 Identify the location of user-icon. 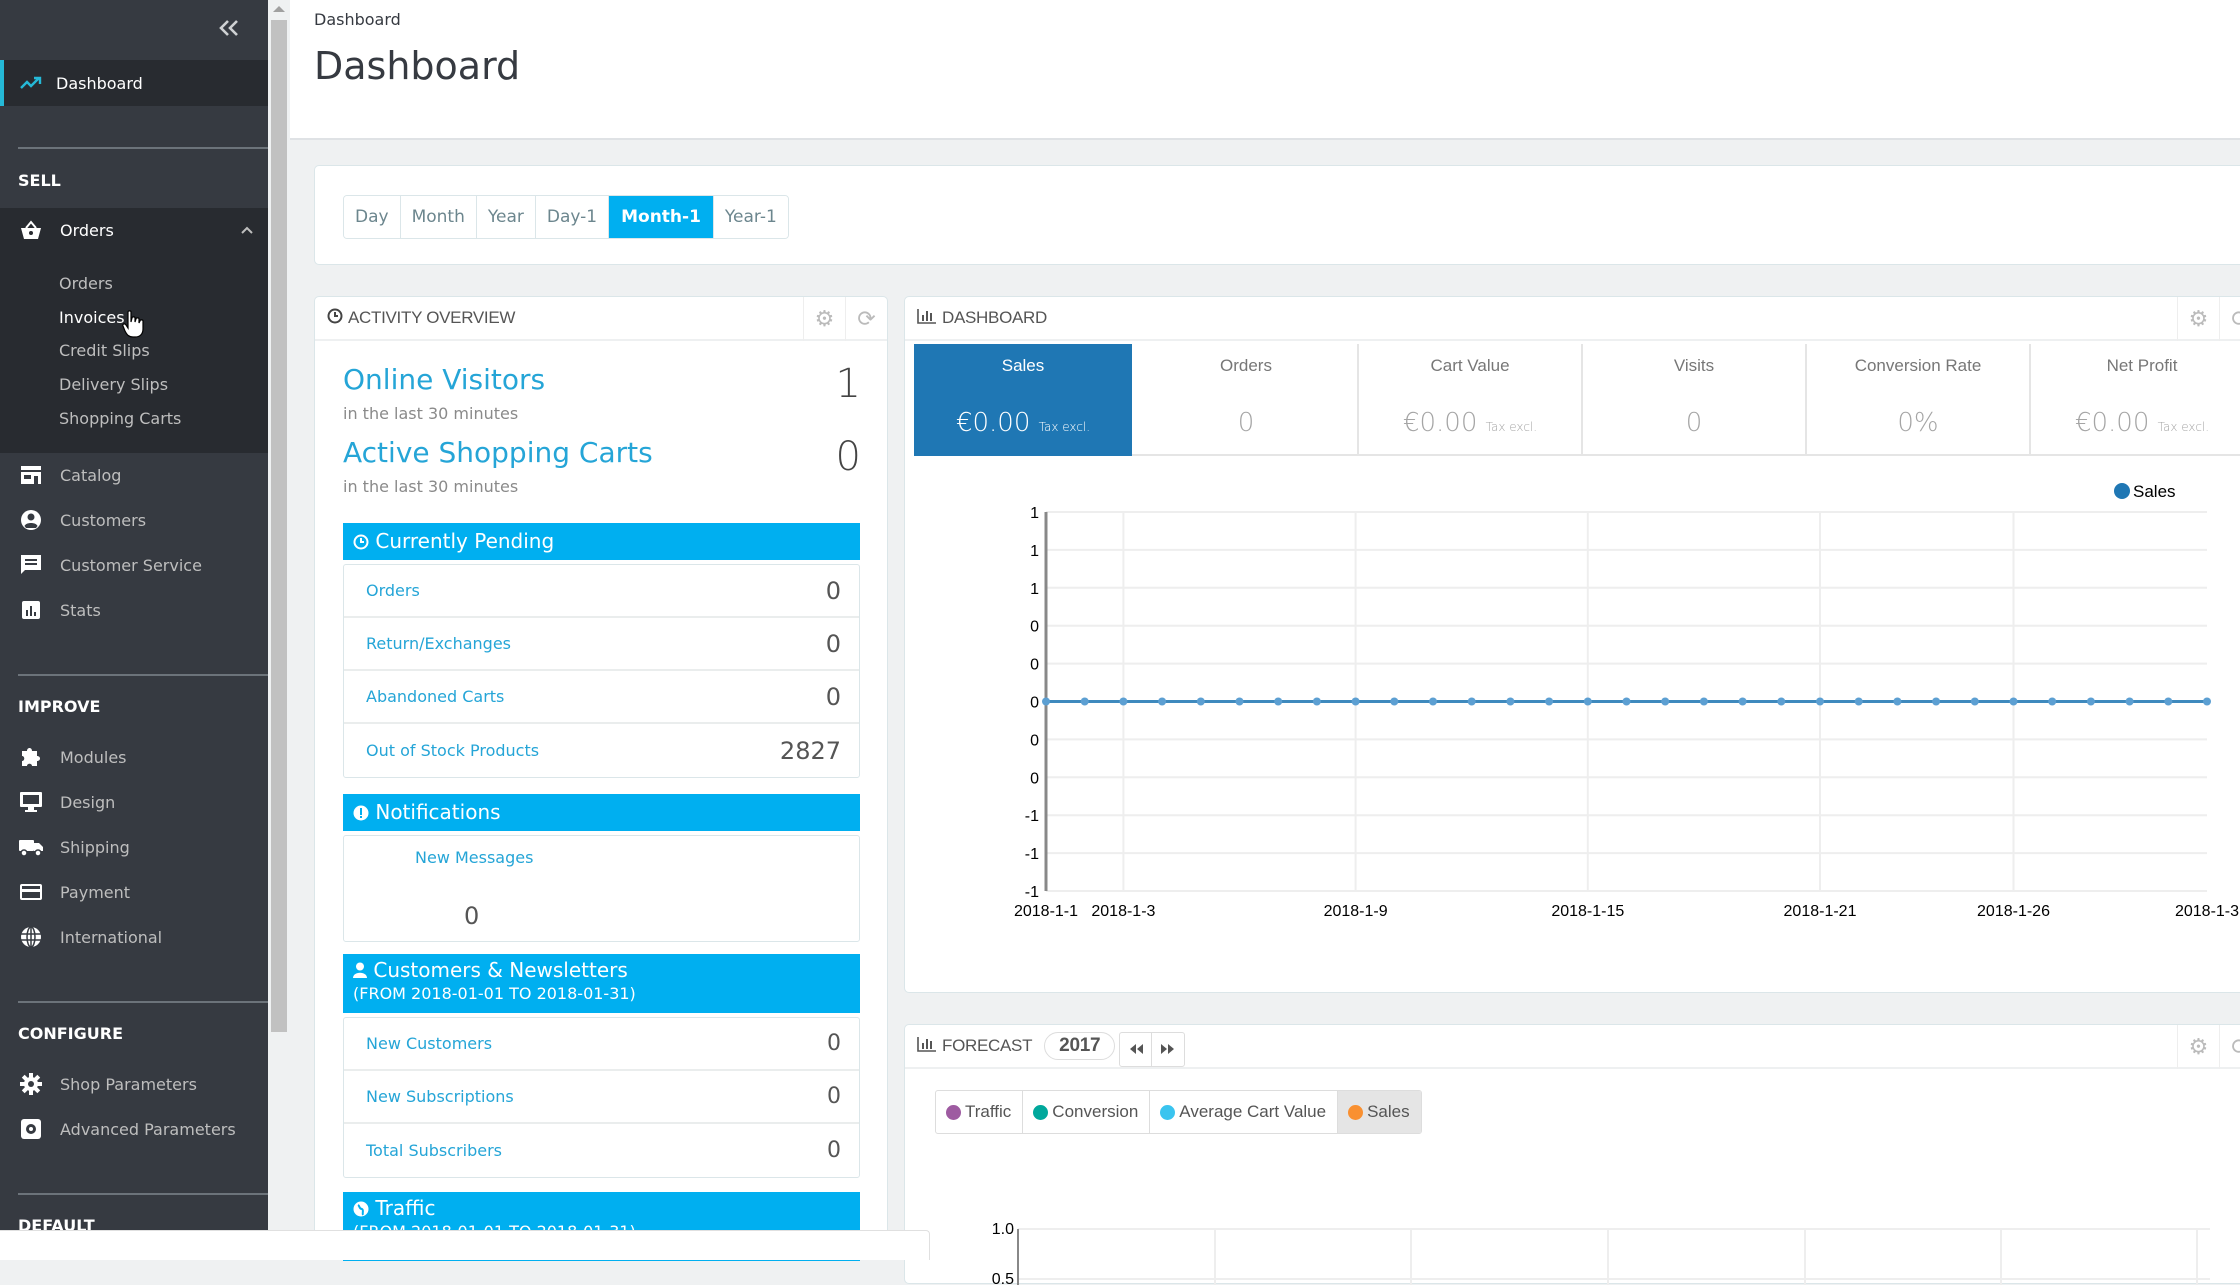
(360, 970).